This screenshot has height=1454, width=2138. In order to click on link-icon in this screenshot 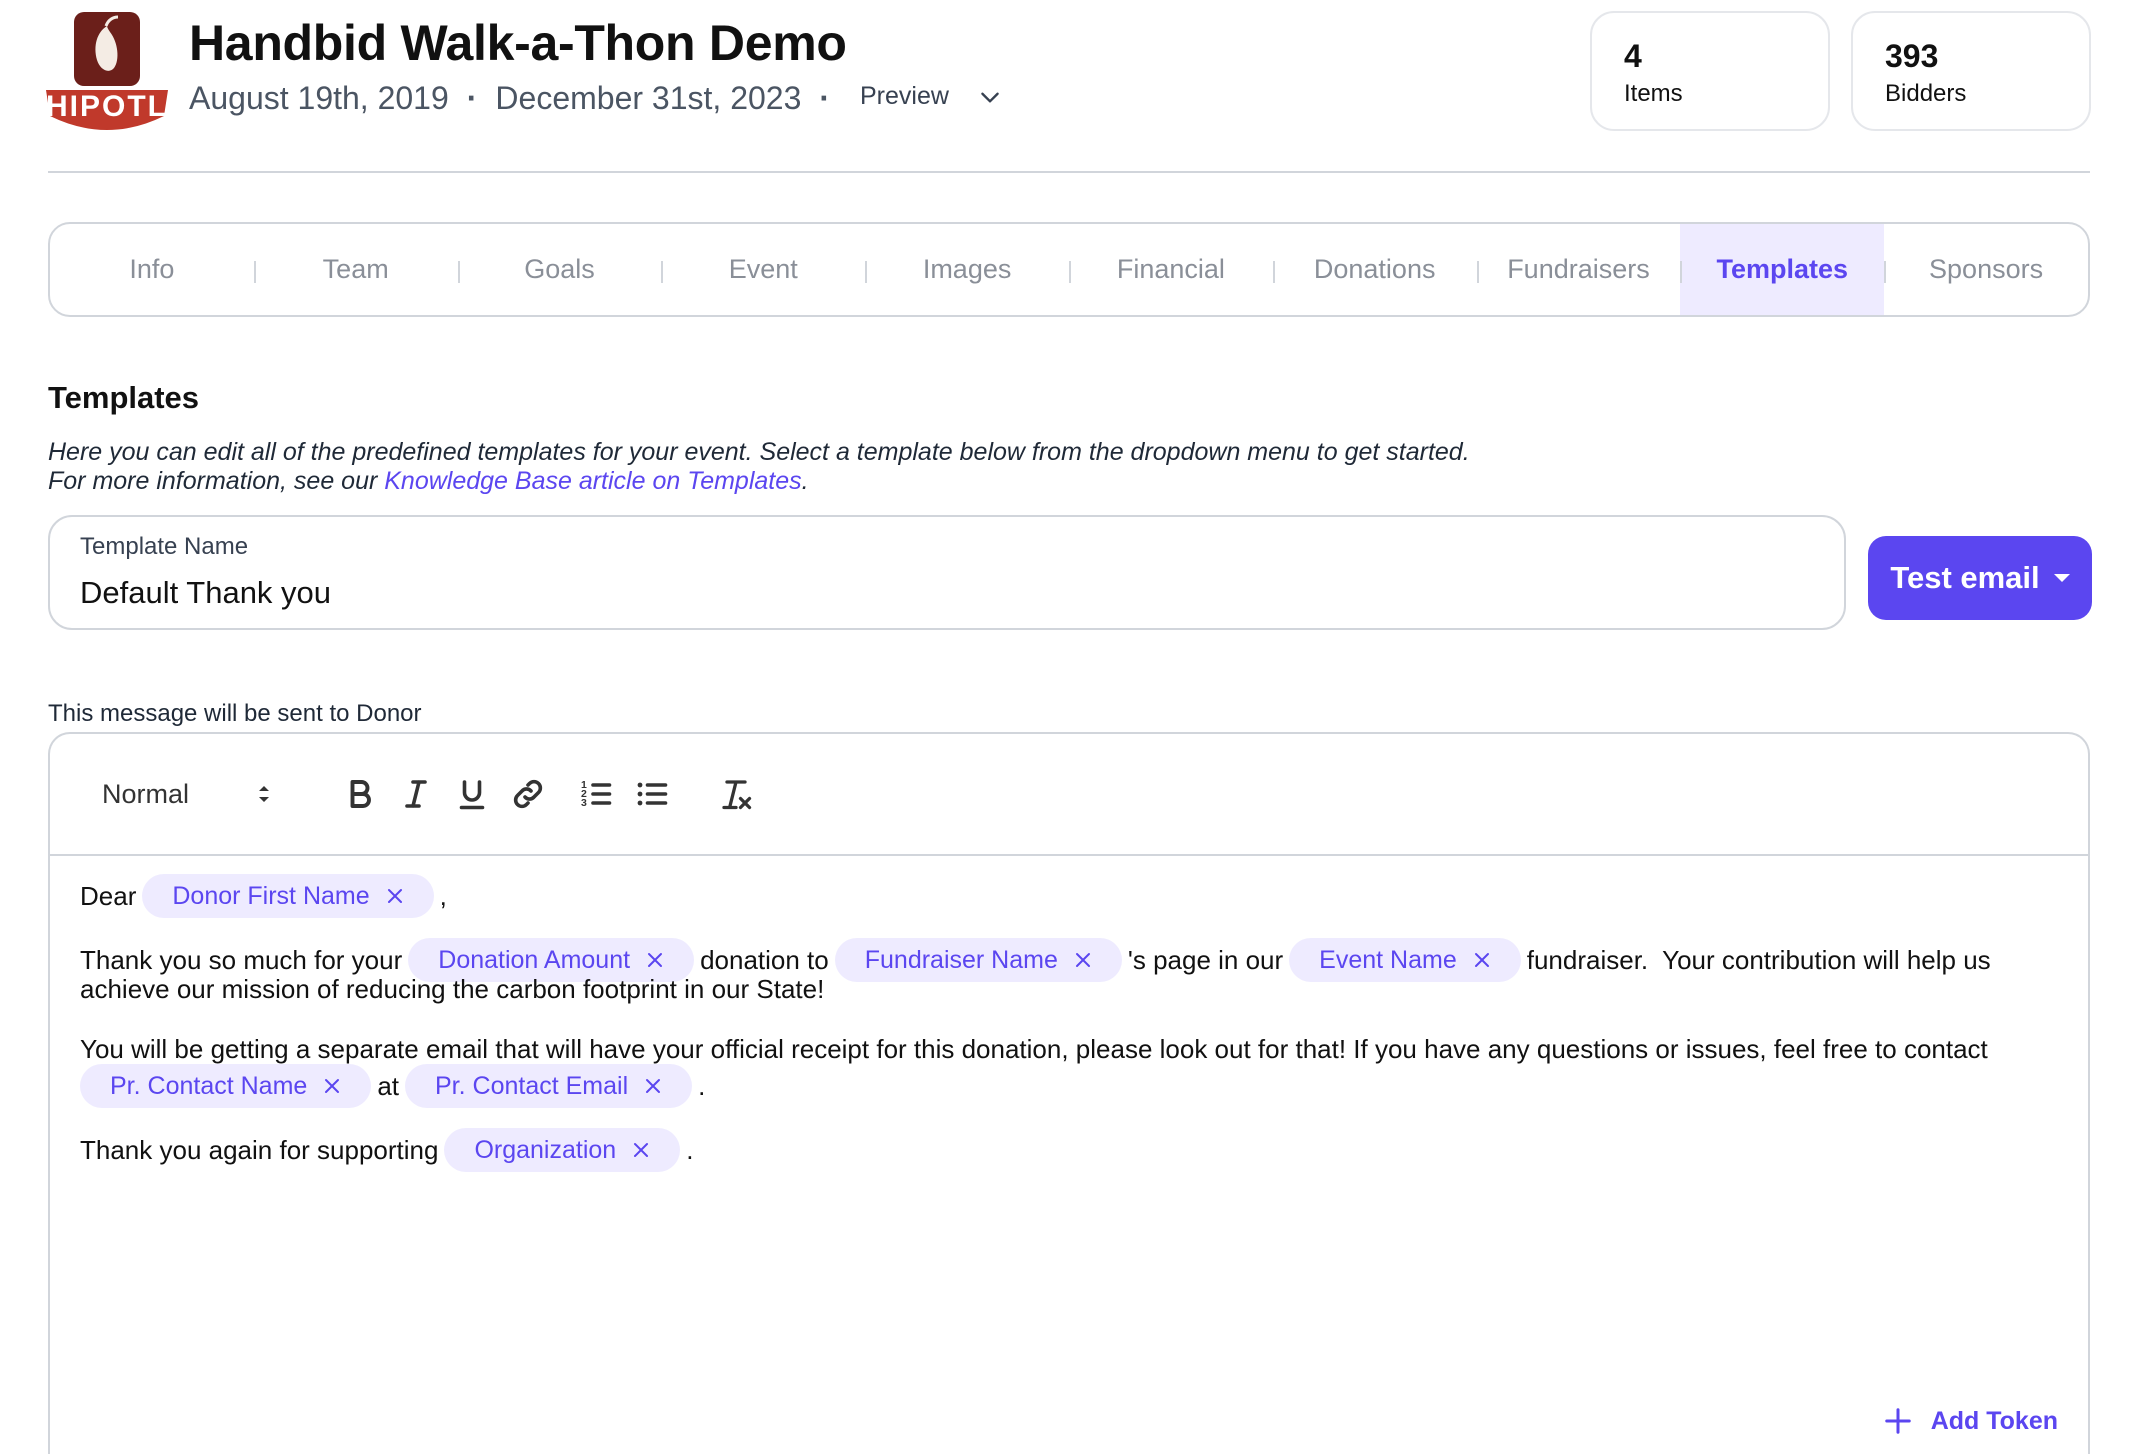, I will do `click(528, 794)`.